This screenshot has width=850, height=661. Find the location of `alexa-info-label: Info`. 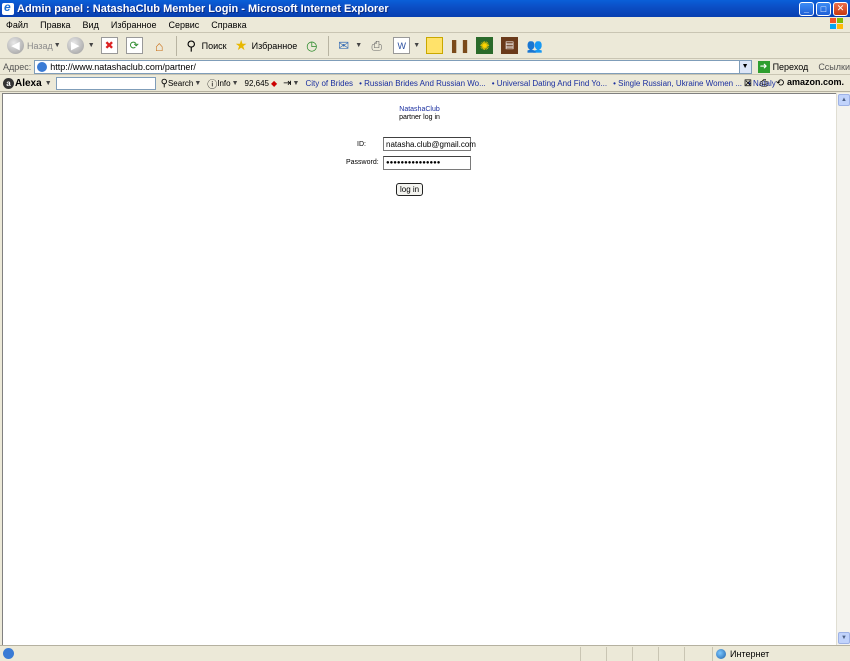

alexa-info-label: Info is located at coordinates (224, 83).